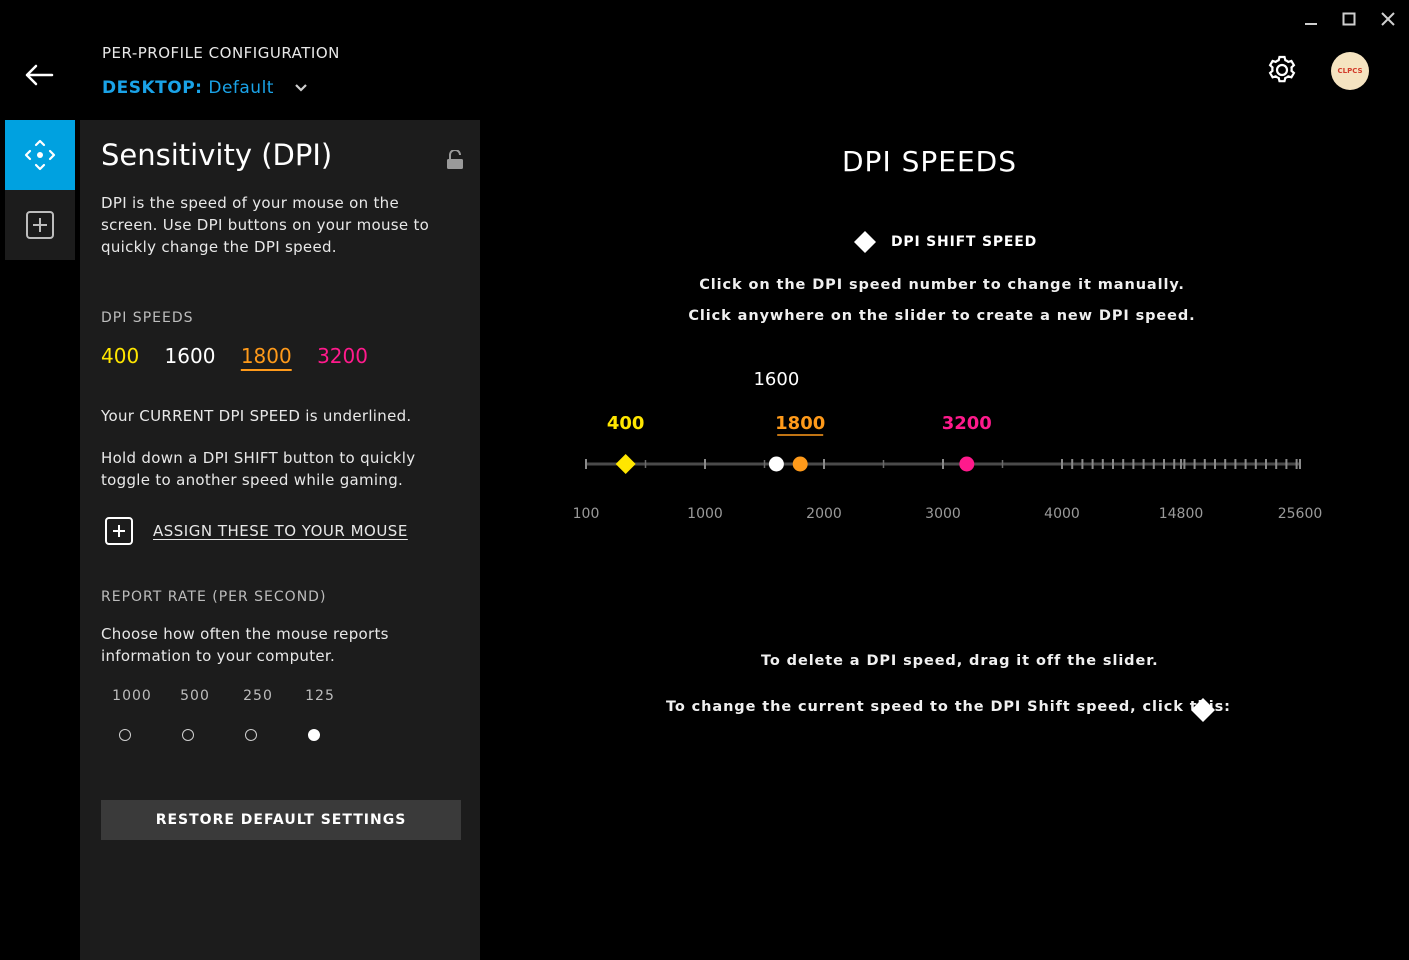  What do you see at coordinates (626, 423) in the screenshot?
I see `dpi-marker-label-400: 400` at bounding box center [626, 423].